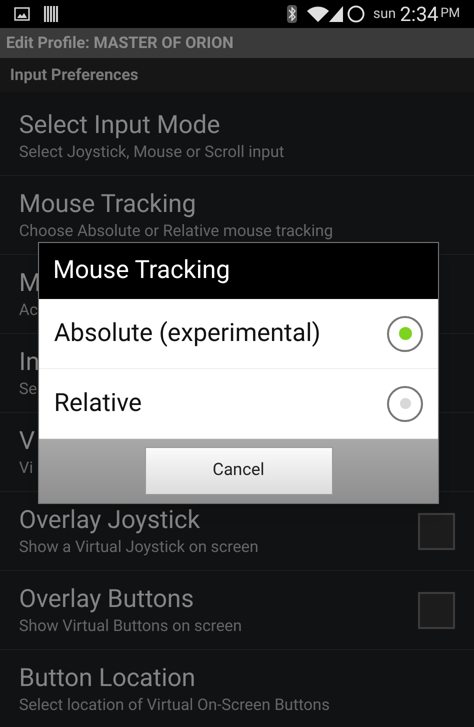  I want to click on picture-icon, so click(22, 14).